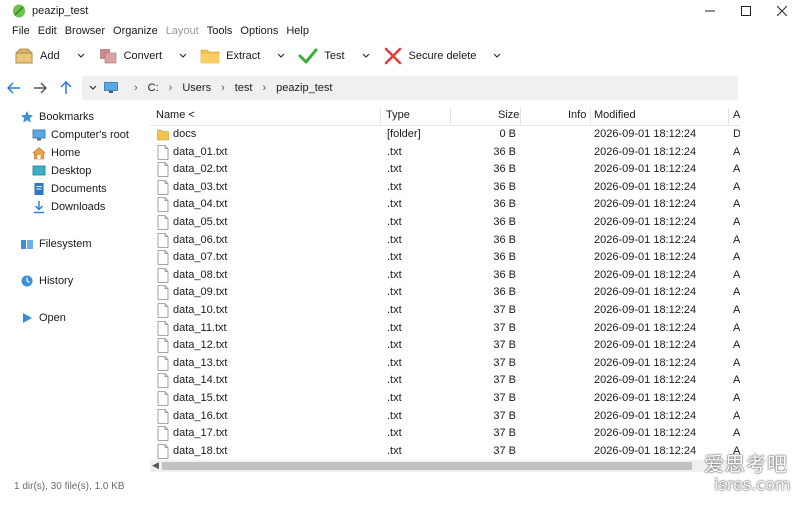 The image size is (800, 506). What do you see at coordinates (69, 189) in the screenshot?
I see `sidebar-item-documents: Documents` at bounding box center [69, 189].